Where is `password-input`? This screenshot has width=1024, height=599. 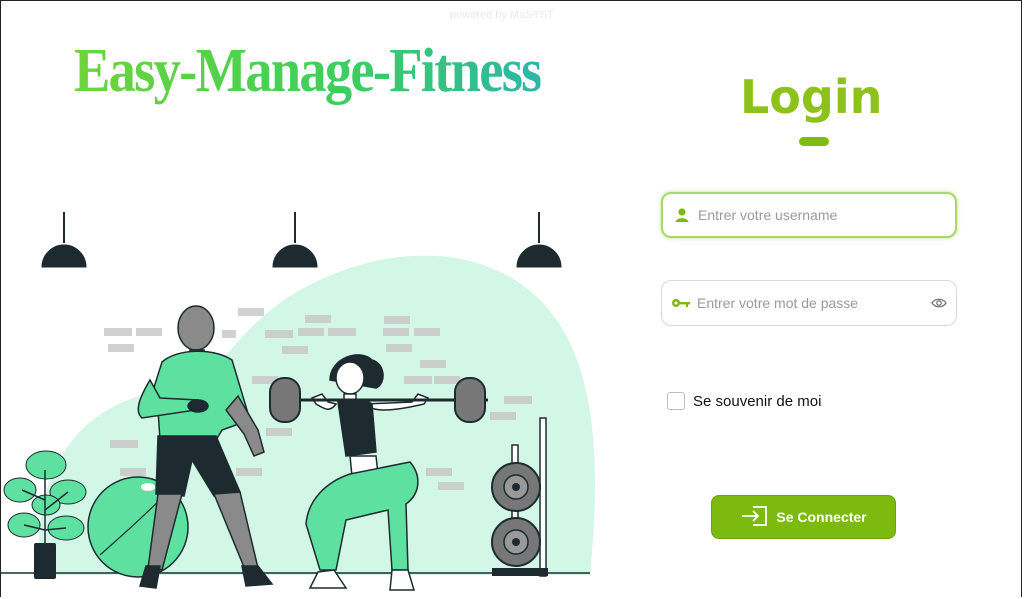 password-input is located at coordinates (810, 303).